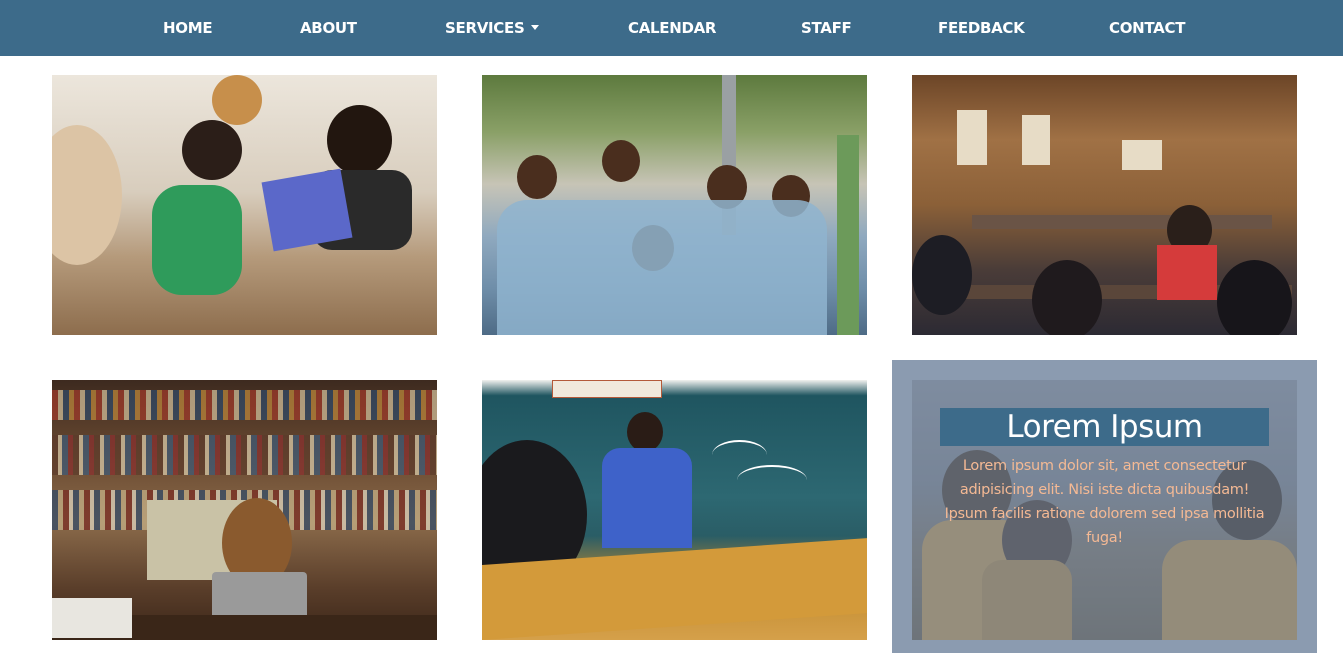 This screenshot has height=653, width=1343. Describe the element at coordinates (674, 510) in the screenshot. I see `teacher-at-blackboard-photo` at that location.